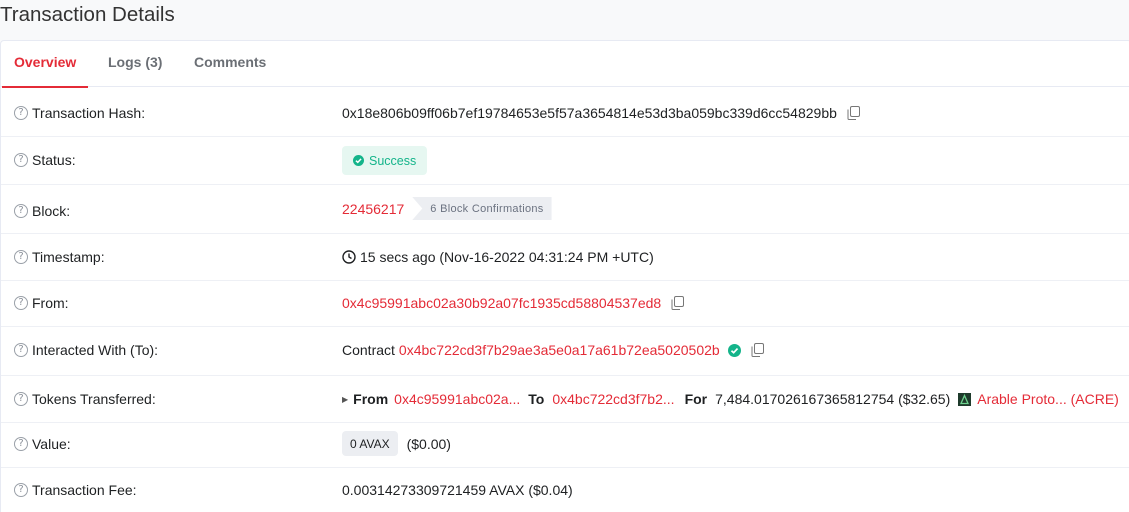  I want to click on label-transaction-hash: Transaction Hash:, so click(89, 113).